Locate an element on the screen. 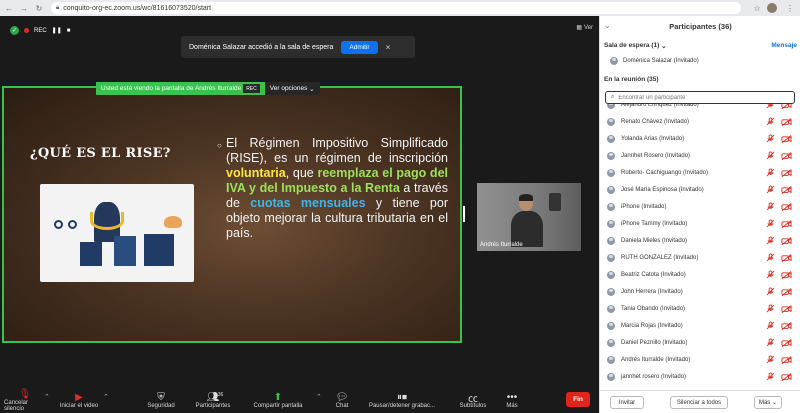  view-button: ▦ Ver is located at coordinates (584, 28).